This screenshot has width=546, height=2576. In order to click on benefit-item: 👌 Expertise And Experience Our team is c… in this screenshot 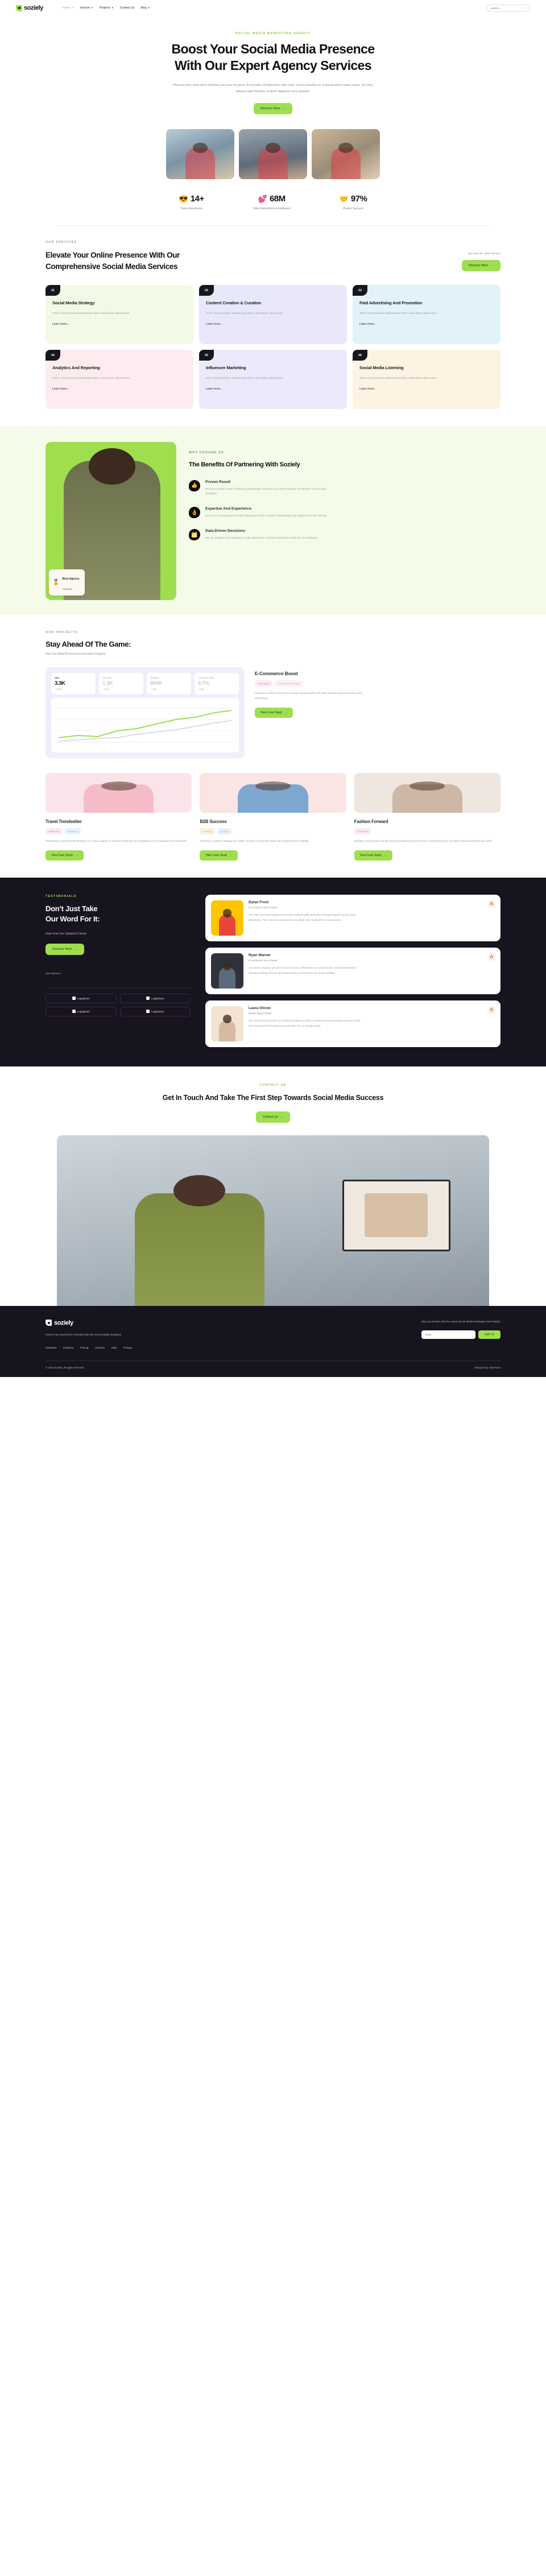, I will do `click(344, 513)`.